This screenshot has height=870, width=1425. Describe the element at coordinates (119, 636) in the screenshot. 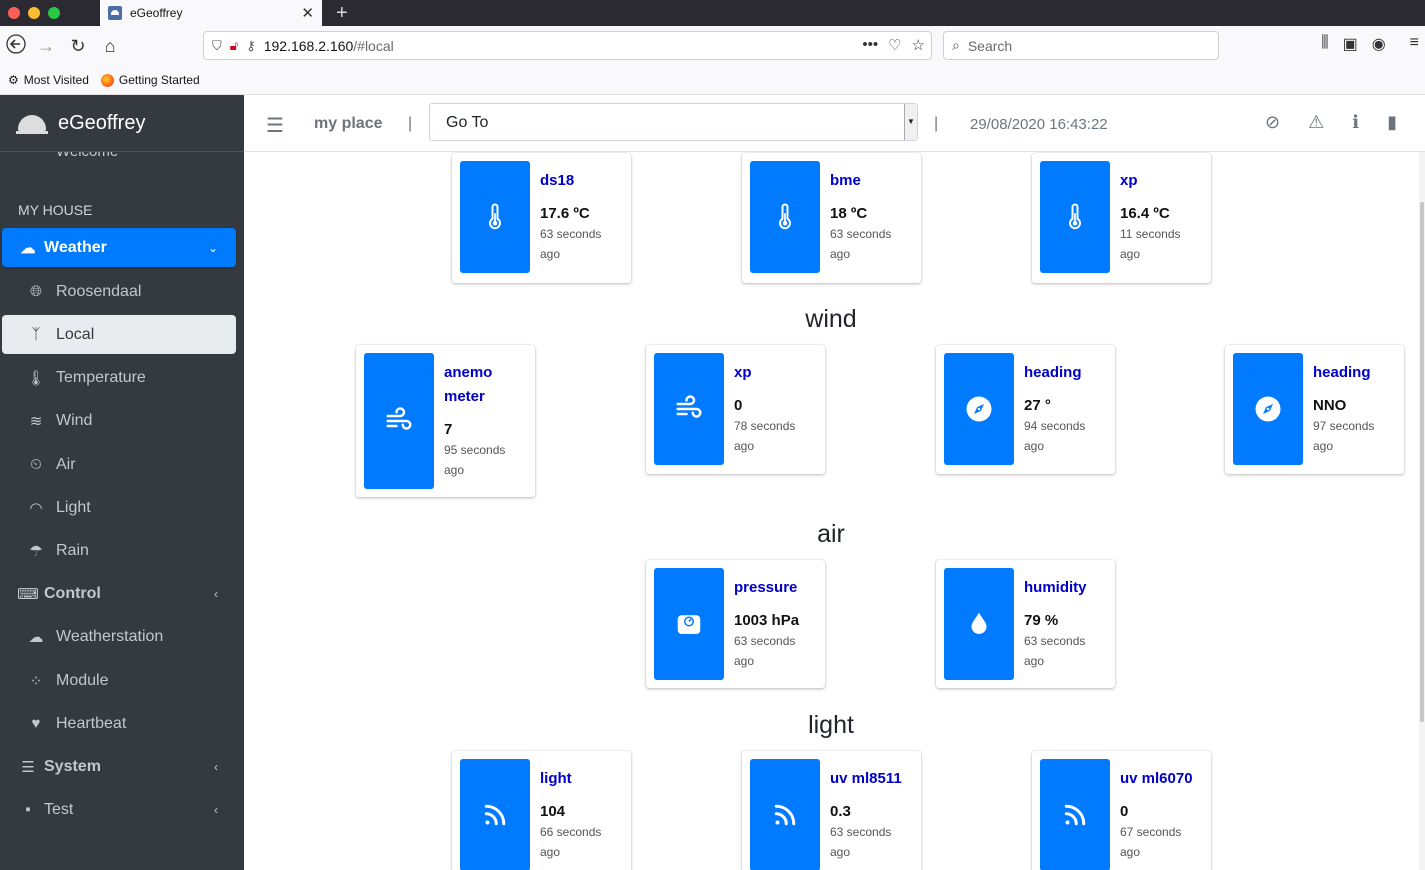

I see `sidebar-item-weatherstation: ☁ Weatherstation` at that location.